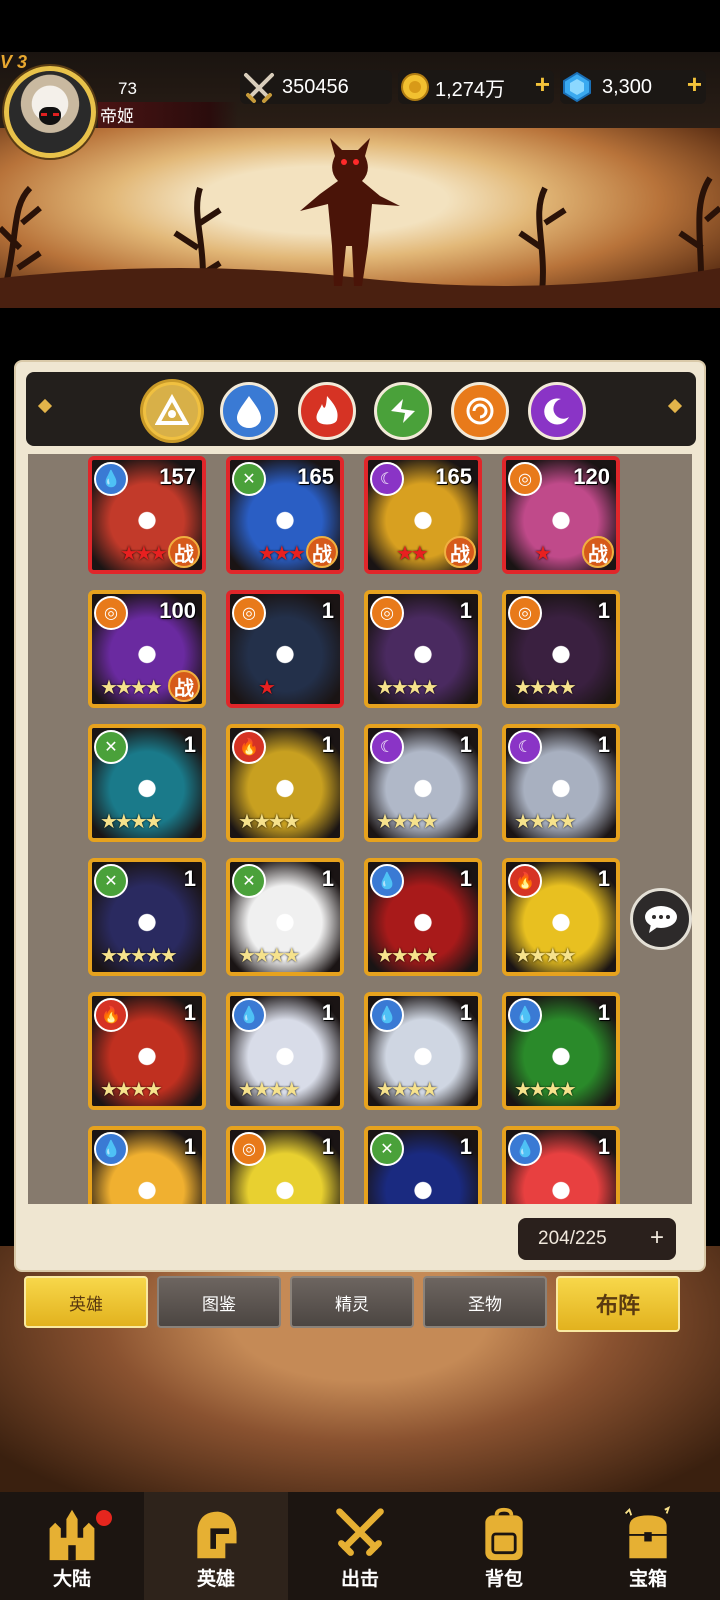 This screenshot has width=720, height=1600. I want to click on filter-all-button, so click(172, 411).